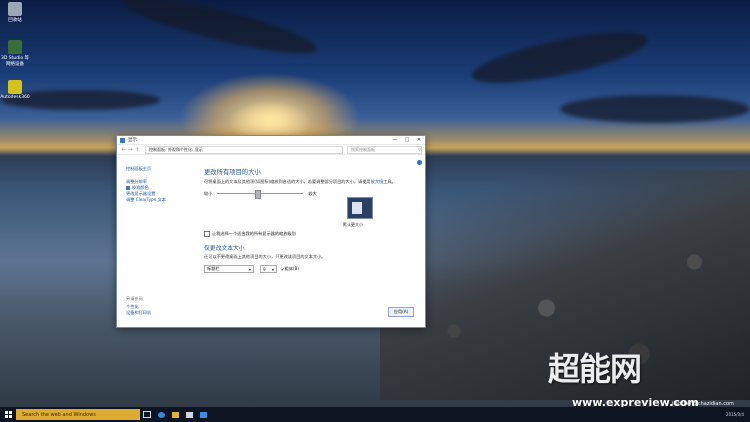 The height and width of the screenshot is (422, 750). What do you see at coordinates (229, 269) in the screenshot?
I see `item-select: 标题栏 ▾` at bounding box center [229, 269].